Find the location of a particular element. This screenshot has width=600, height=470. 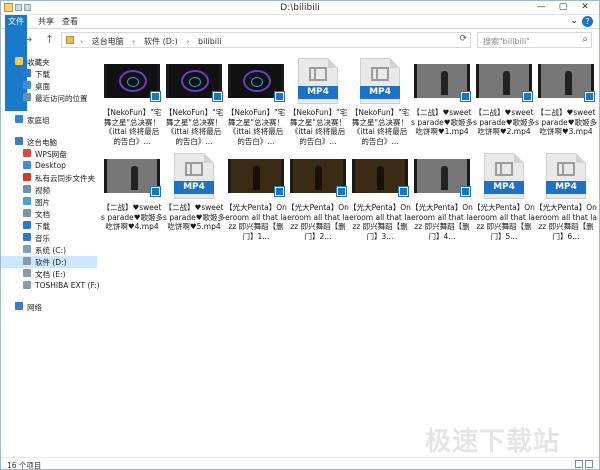

file-item: 【二战】♥sweets parade♥歌姬多吃饼啊♥3.mp4 is located at coordinates (566, 104).